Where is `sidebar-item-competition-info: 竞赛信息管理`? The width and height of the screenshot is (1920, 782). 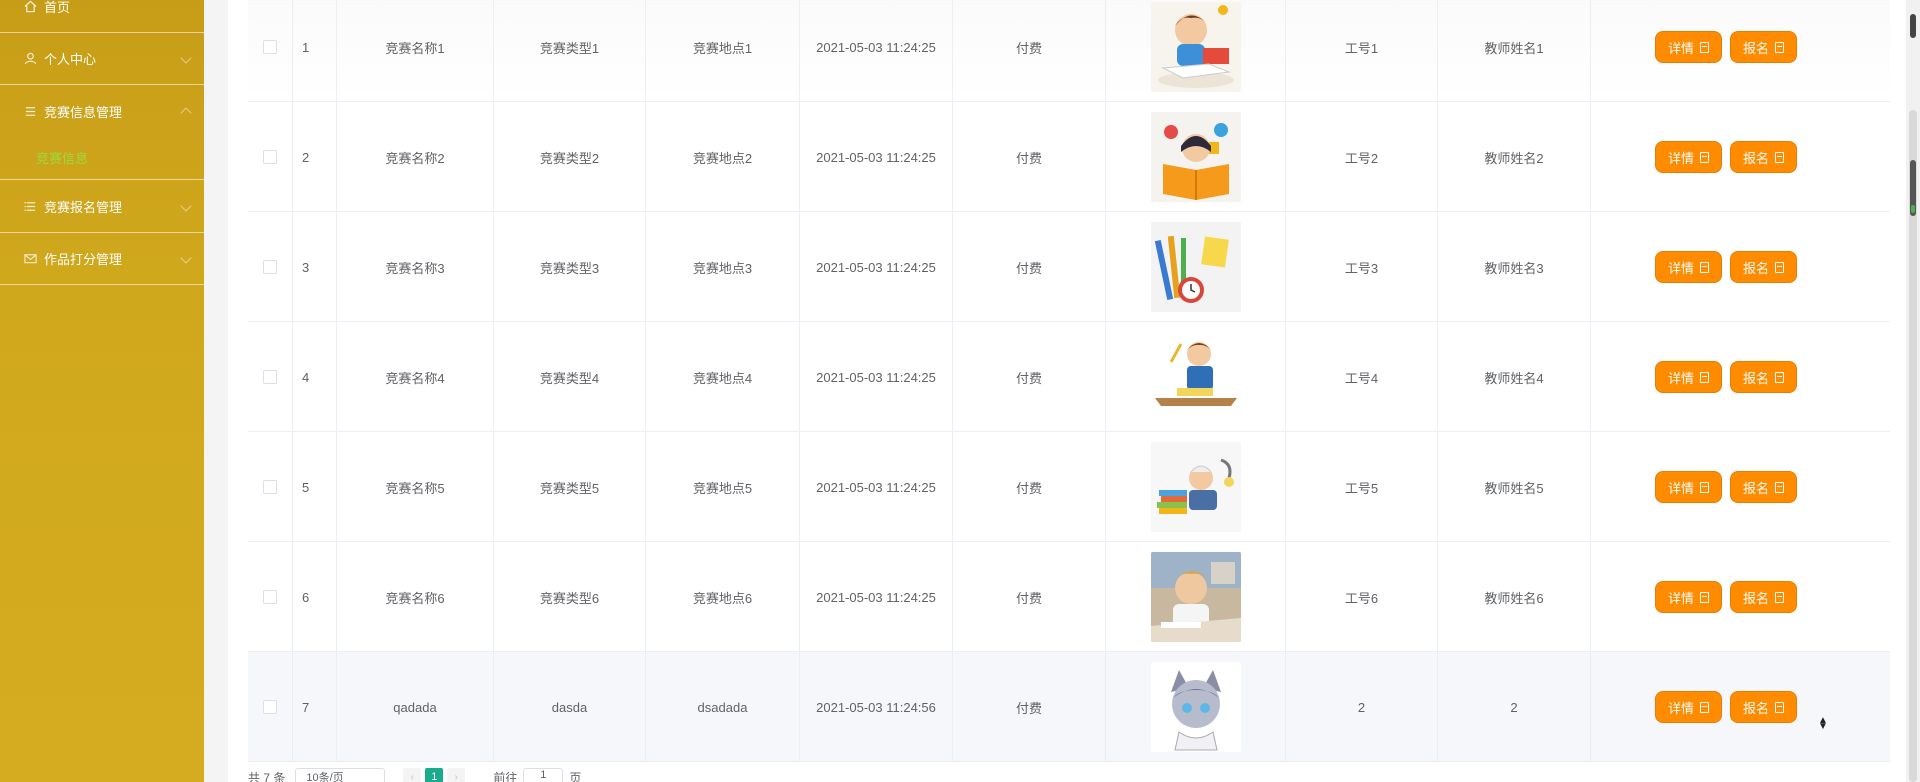
sidebar-item-competition-info: 竞赛信息管理 is located at coordinates (102, 111).